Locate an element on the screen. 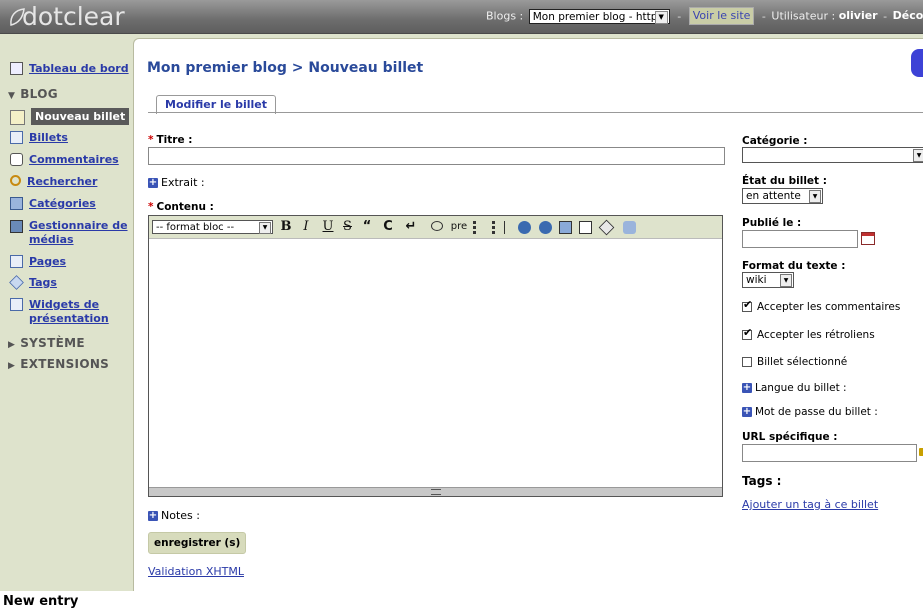 This screenshot has width=923, height=614. triangle-right-icon: ▶ is located at coordinates (12, 345).